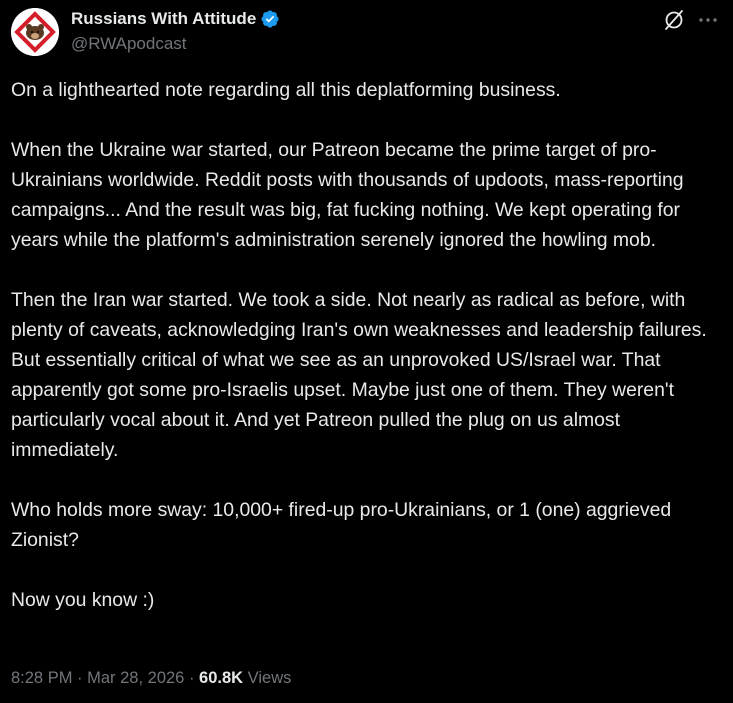 The height and width of the screenshot is (703, 733). What do you see at coordinates (270, 19) in the screenshot?
I see `verified-badge-icon` at bounding box center [270, 19].